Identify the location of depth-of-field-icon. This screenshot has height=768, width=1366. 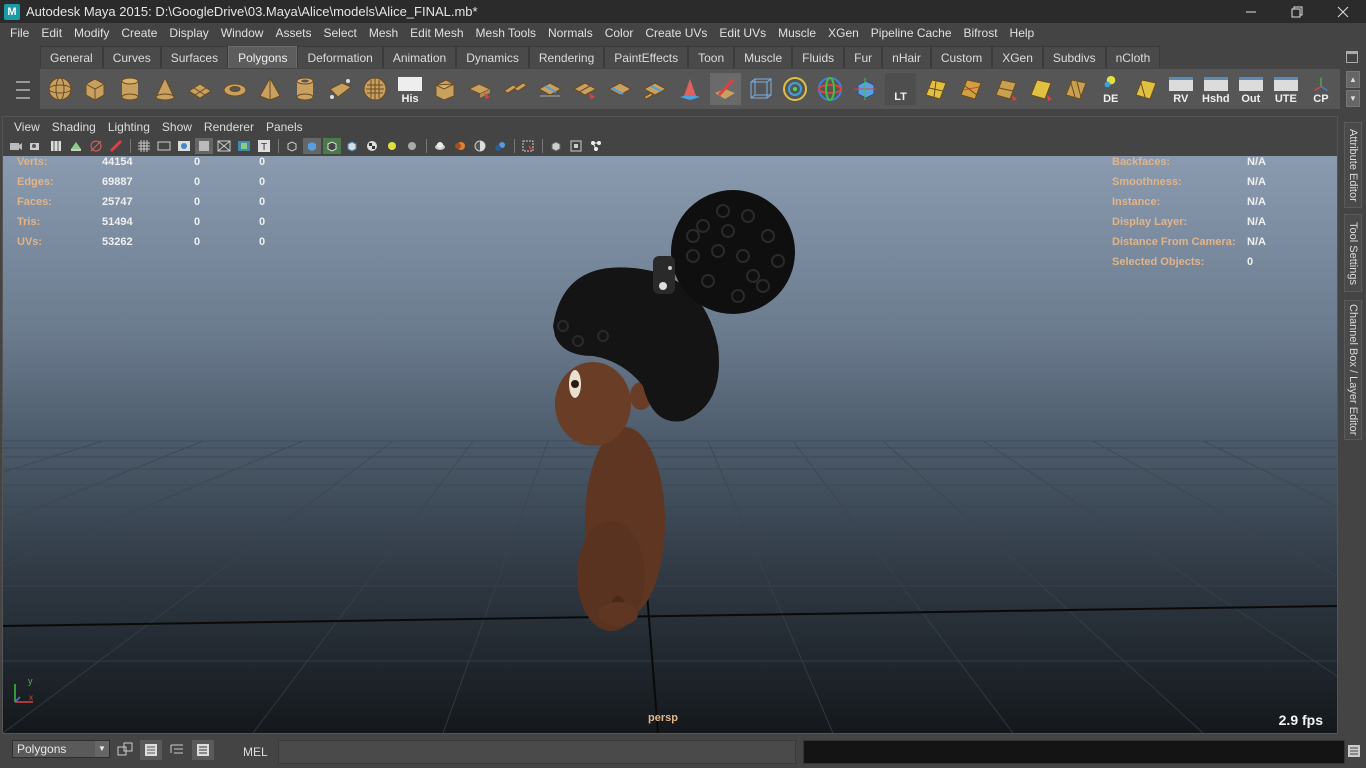
(500, 146).